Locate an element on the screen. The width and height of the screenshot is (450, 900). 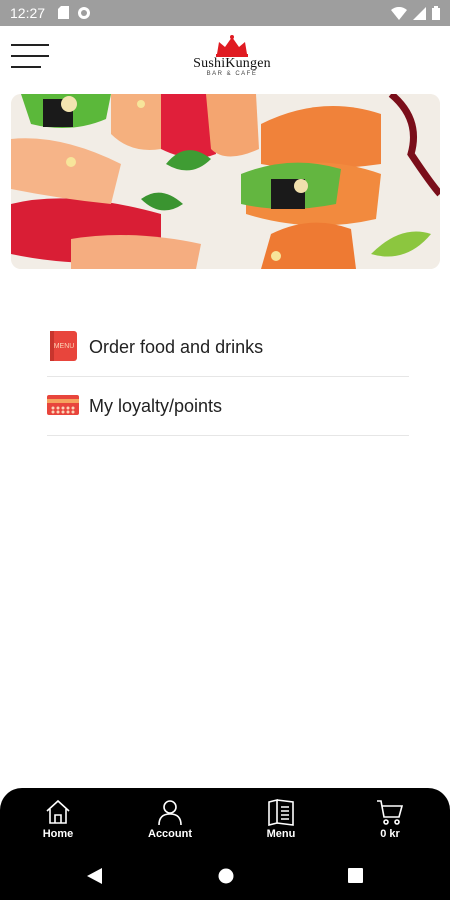
wifi-icon is located at coordinates (399, 13).